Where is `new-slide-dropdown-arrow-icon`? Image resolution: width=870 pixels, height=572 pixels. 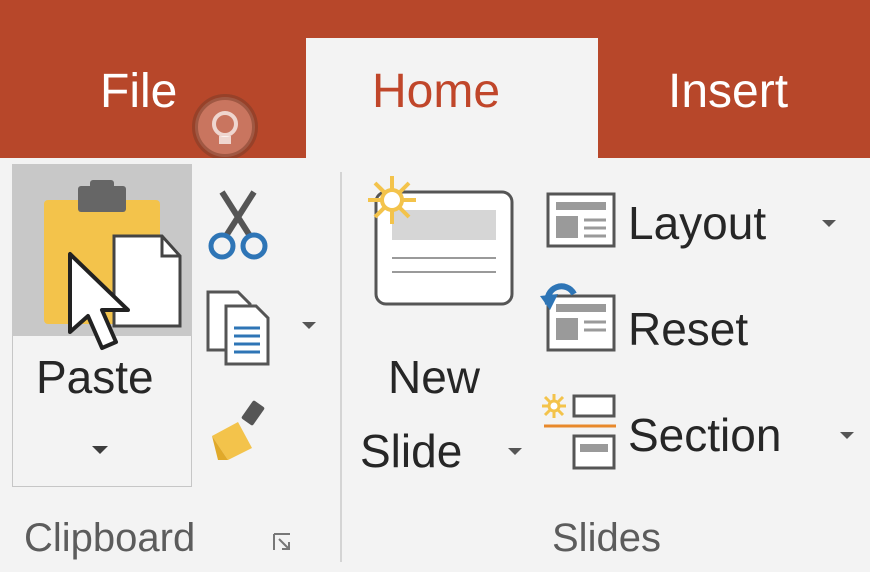 new-slide-dropdown-arrow-icon is located at coordinates (515, 451).